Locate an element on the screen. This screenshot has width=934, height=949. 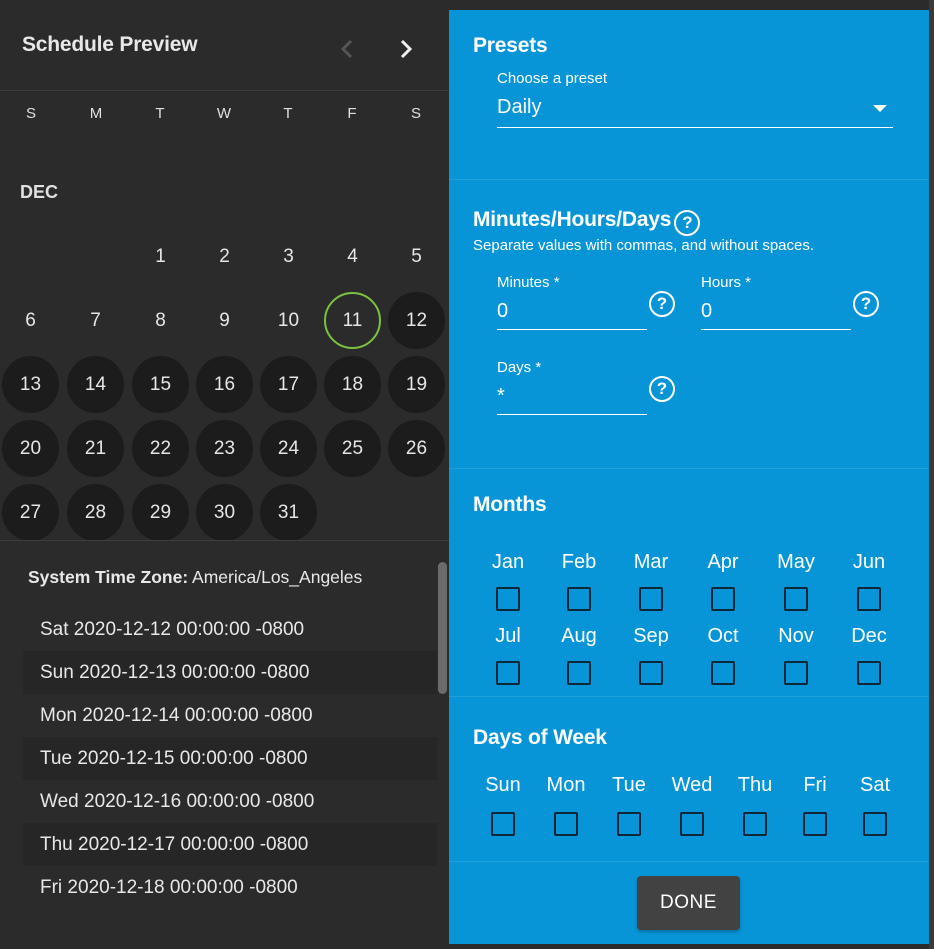
weekday-label-sun: Sun is located at coordinates (503, 785).